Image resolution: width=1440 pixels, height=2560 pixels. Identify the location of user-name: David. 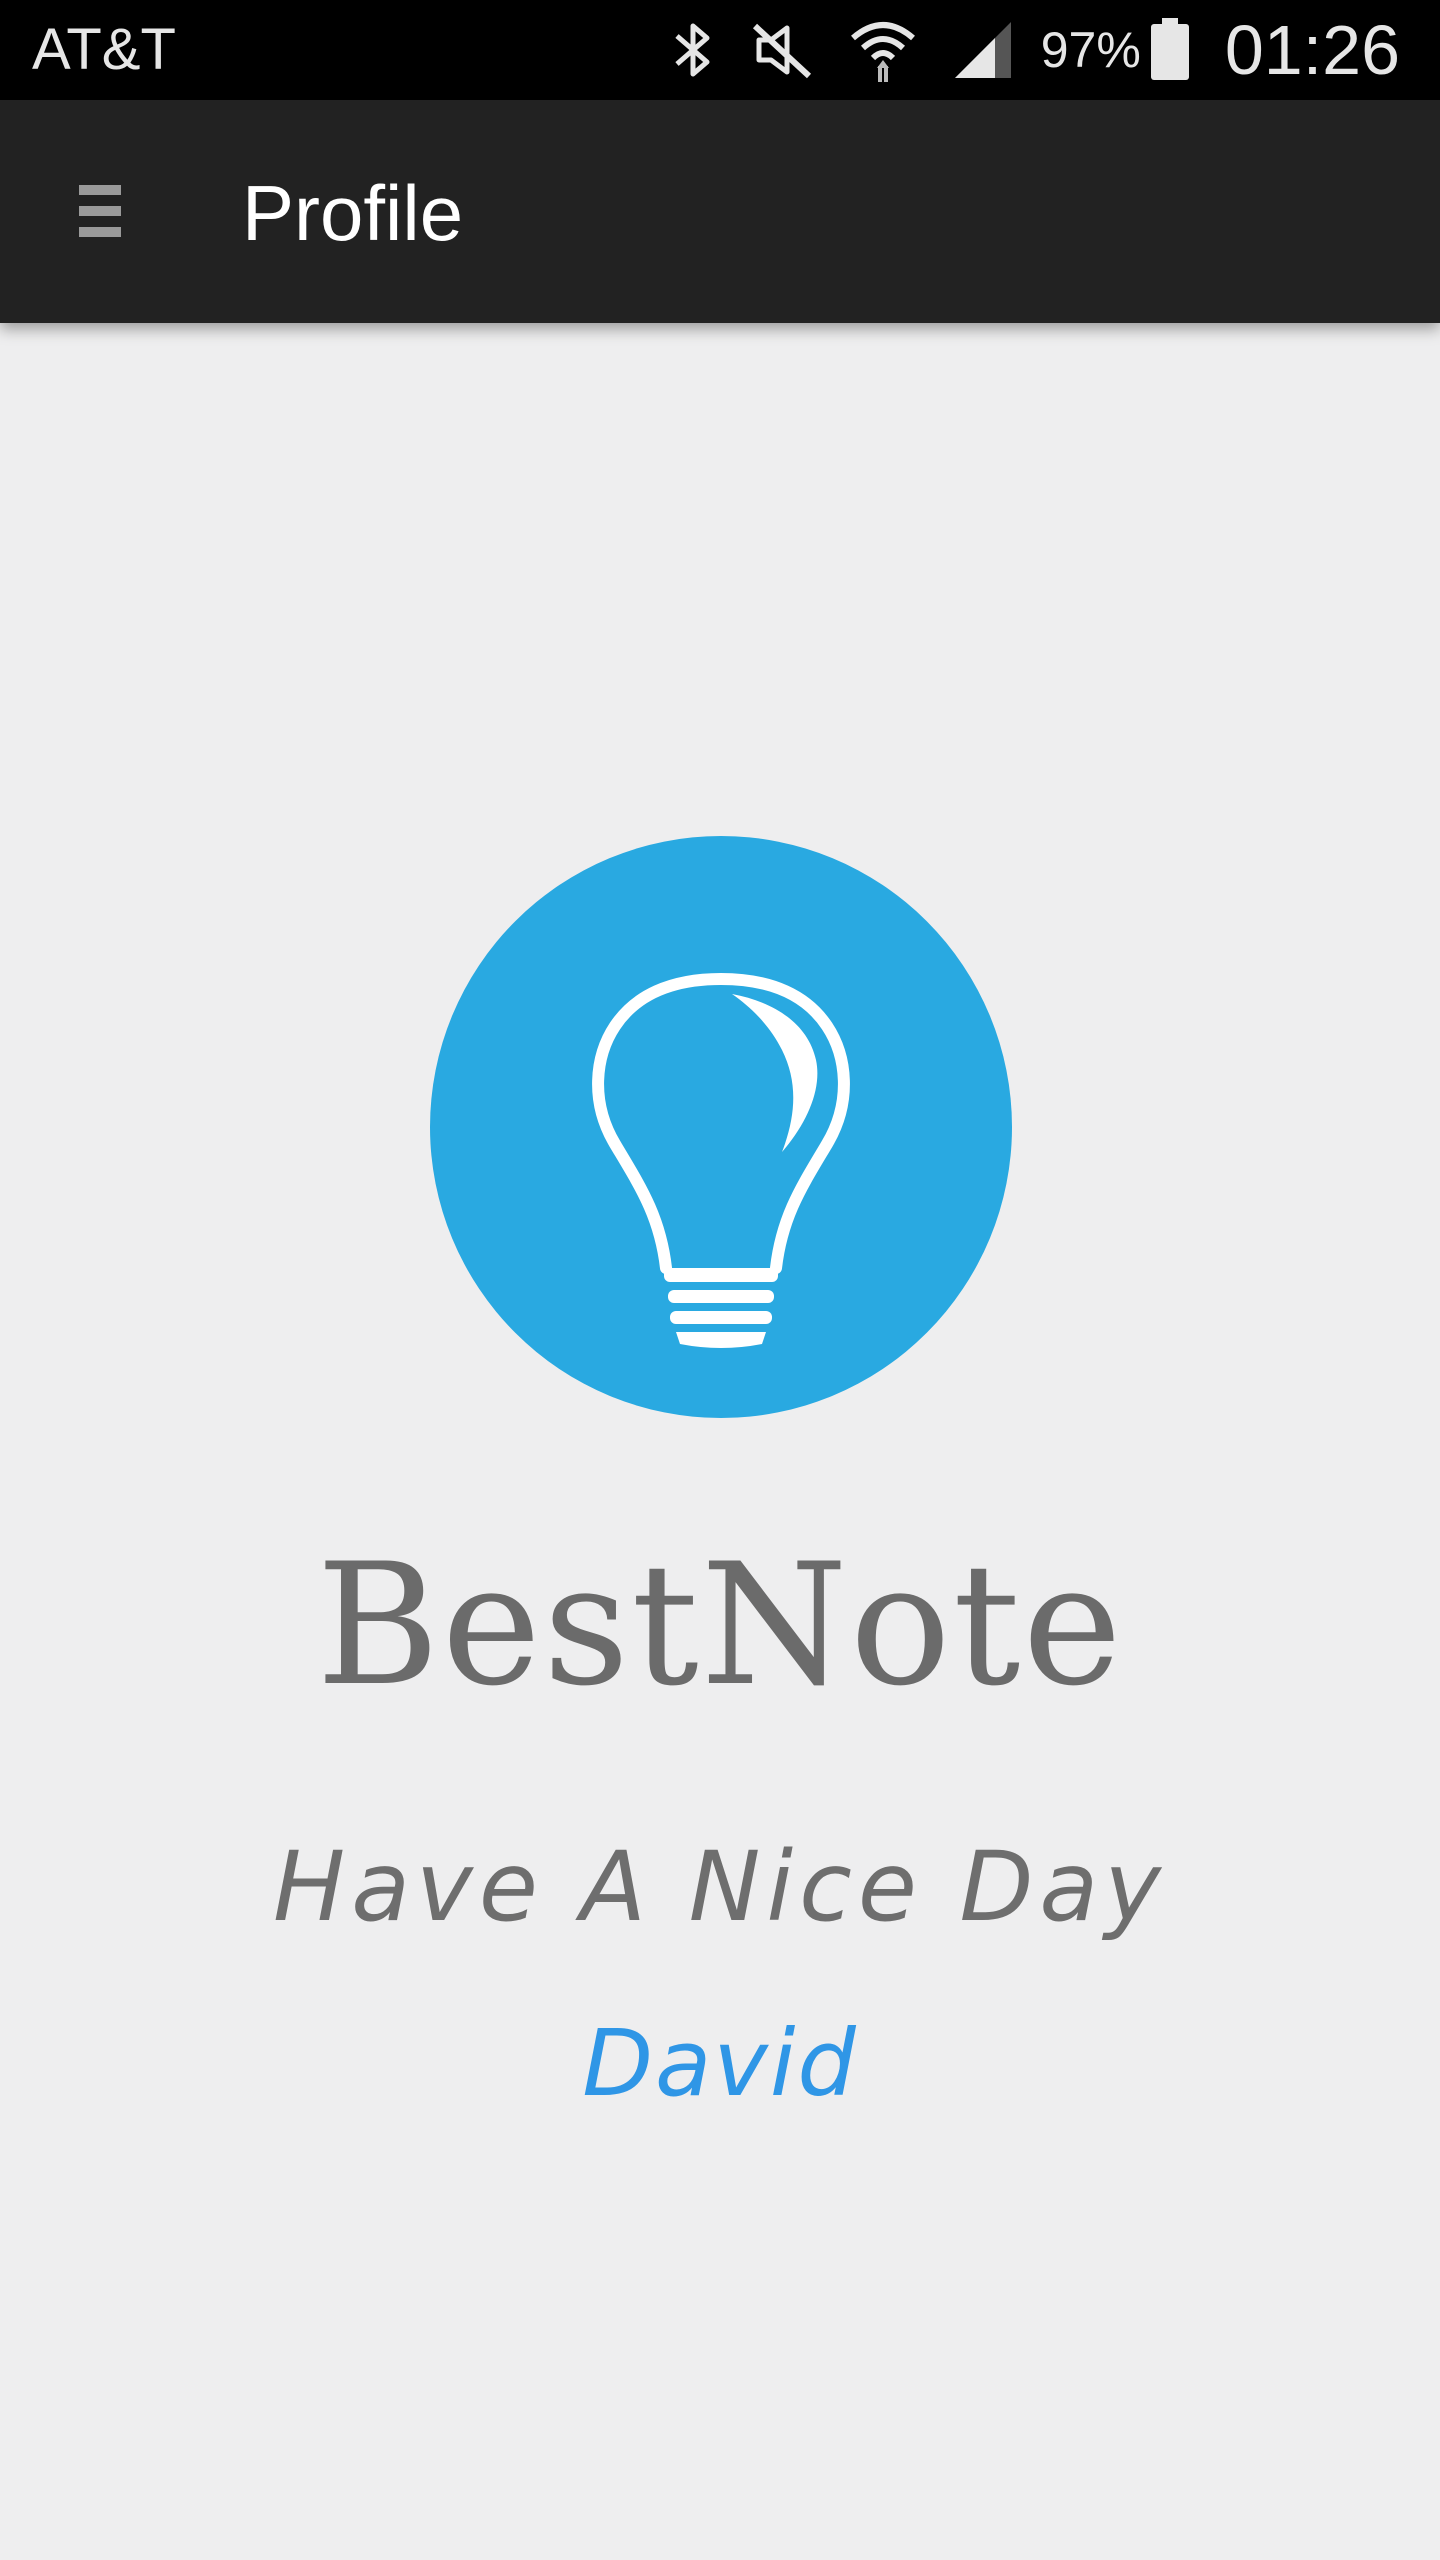
(720, 2063).